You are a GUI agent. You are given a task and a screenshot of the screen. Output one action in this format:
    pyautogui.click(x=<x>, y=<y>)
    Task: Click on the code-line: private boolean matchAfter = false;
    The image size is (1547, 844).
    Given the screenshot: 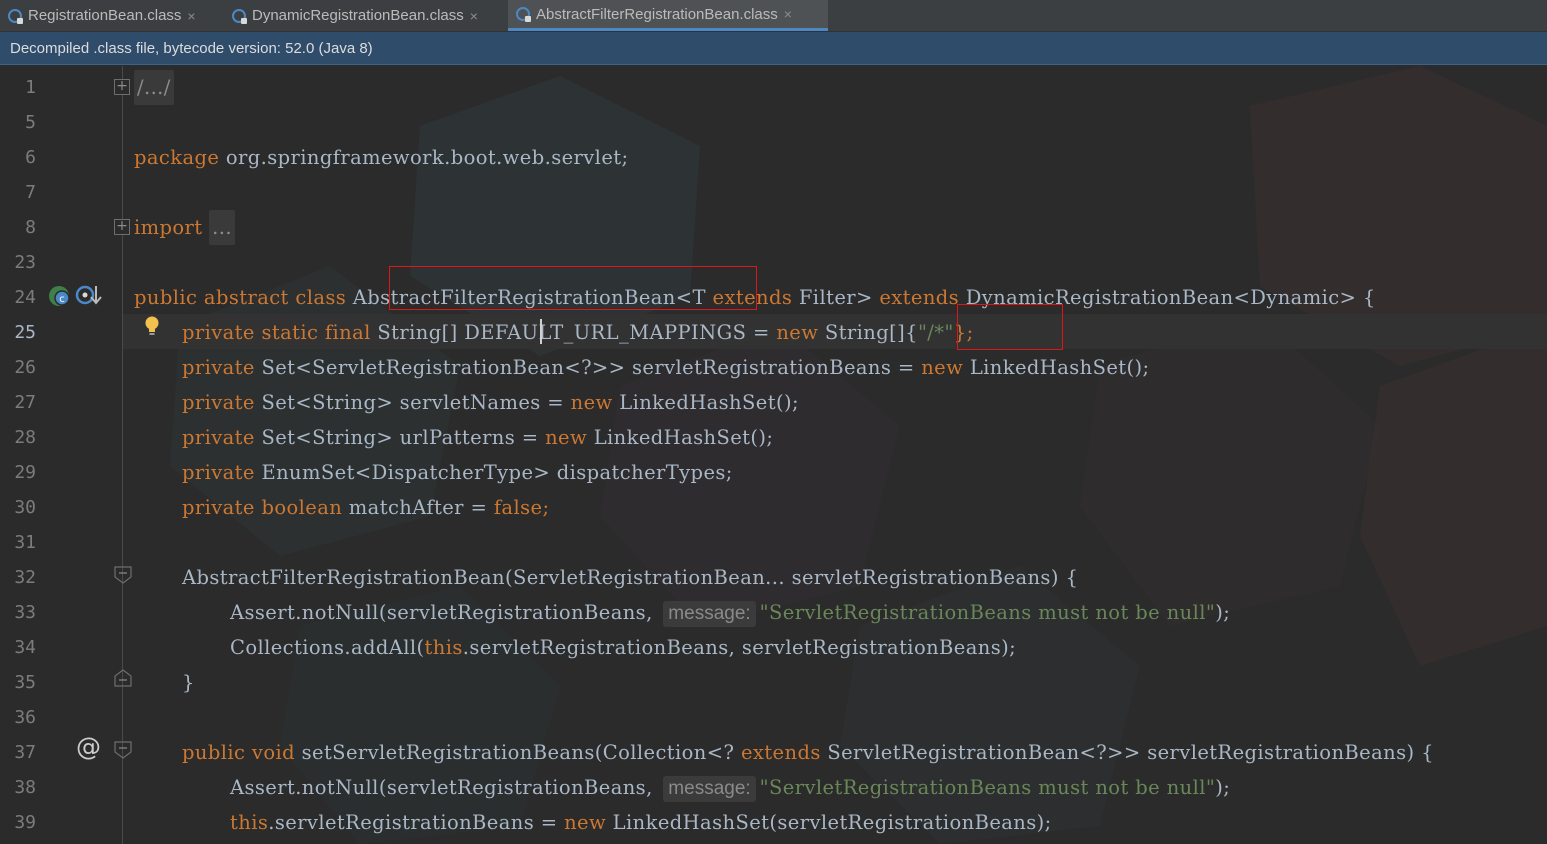 What is the action you would take?
    pyautogui.click(x=365, y=507)
    